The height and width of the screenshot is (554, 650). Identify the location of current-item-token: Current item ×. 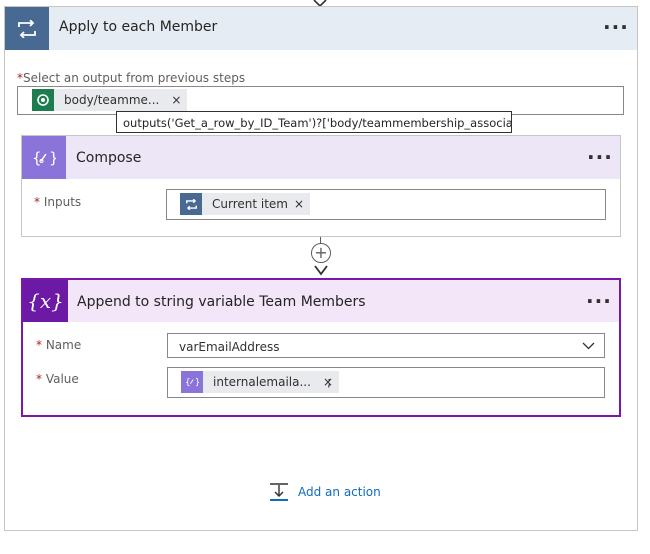
(245, 204).